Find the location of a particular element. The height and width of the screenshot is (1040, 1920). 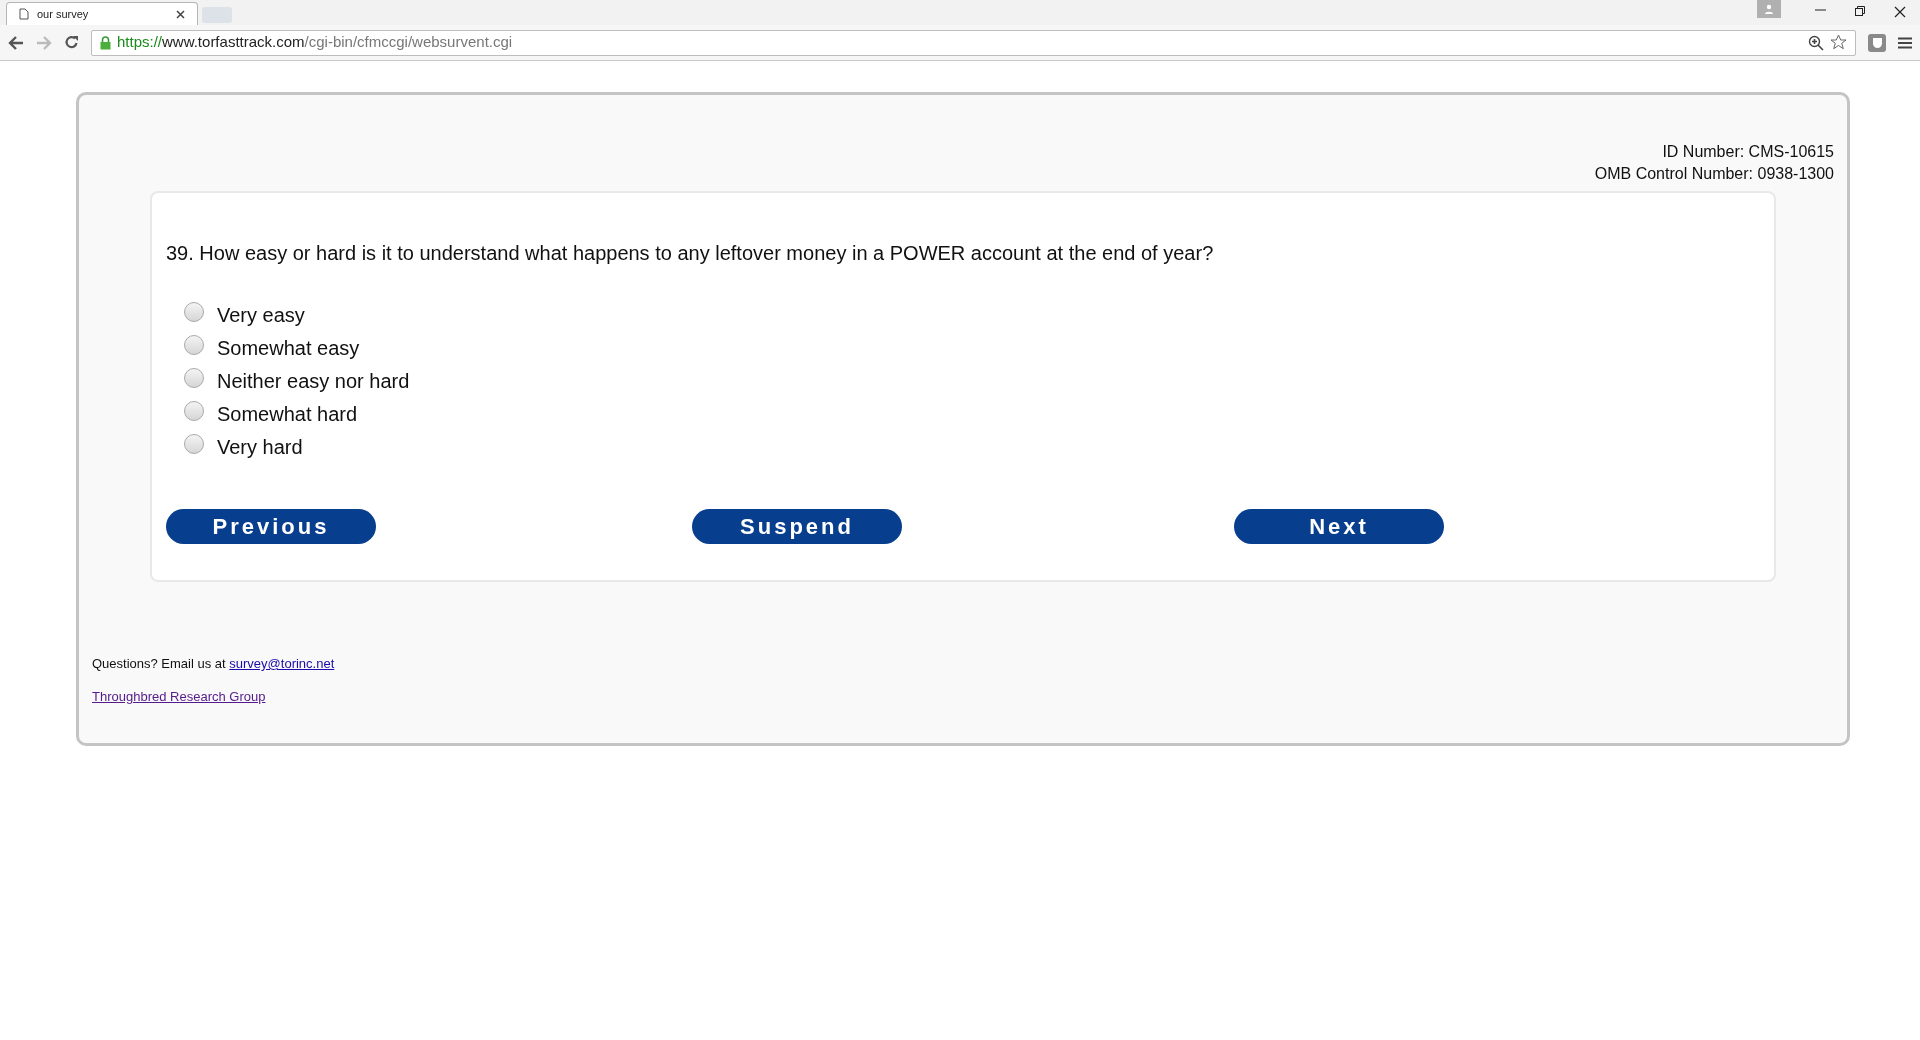

option-label: Somewhat easy is located at coordinates (288, 347).